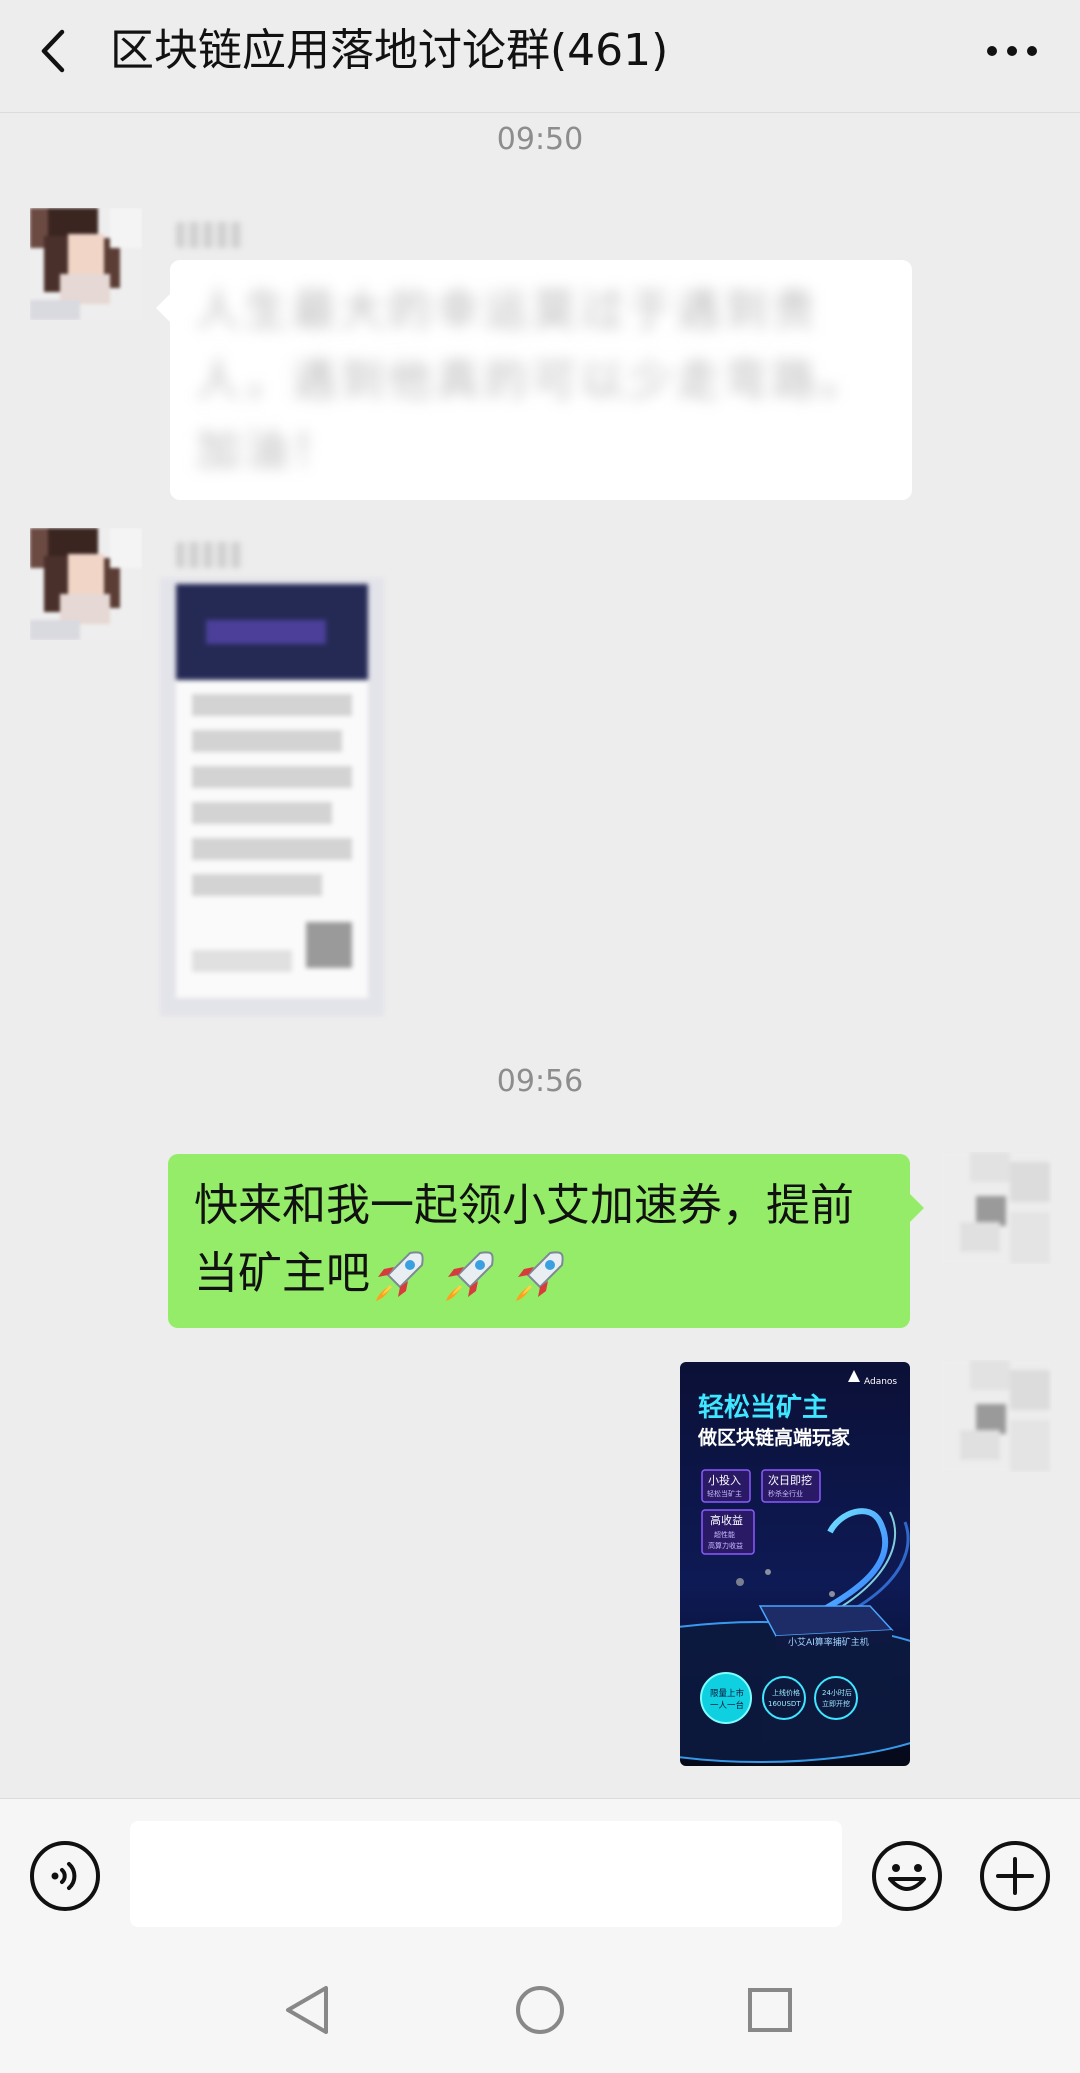  I want to click on message-text-line2: 当矿主吧, so click(282, 1273).